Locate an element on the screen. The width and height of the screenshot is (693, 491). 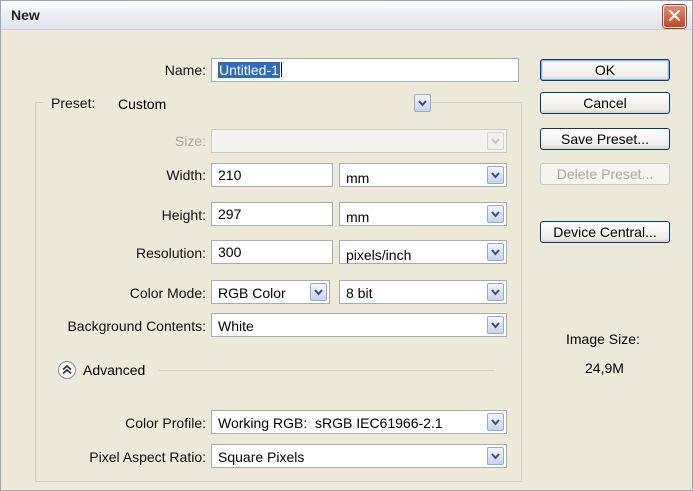
close-icon is located at coordinates (674, 17).